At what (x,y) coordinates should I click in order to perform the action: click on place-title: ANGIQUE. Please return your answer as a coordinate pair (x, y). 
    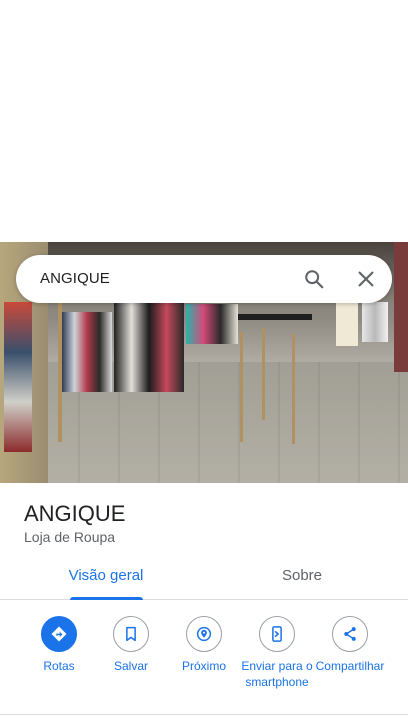
    Looking at the image, I should click on (75, 513).